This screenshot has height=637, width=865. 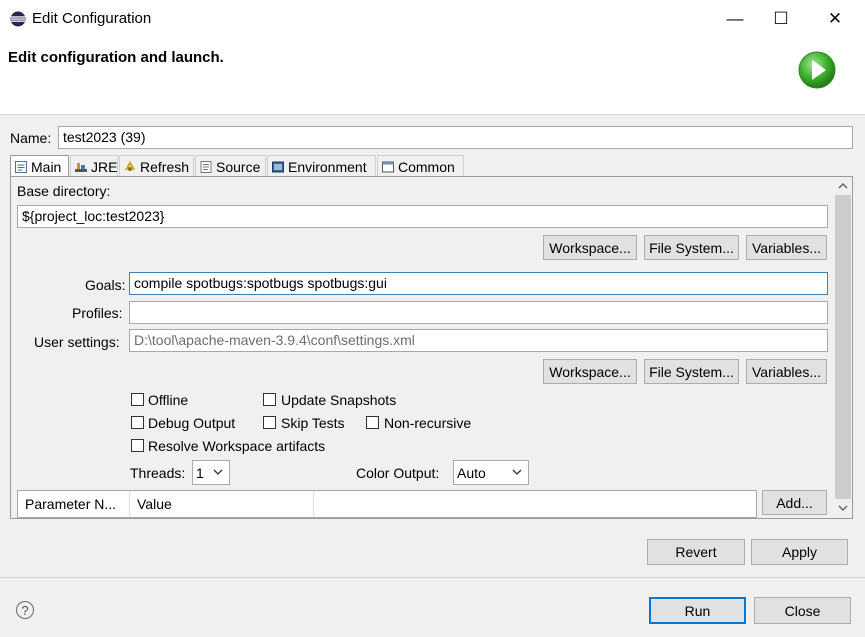 I want to click on eclipse-icon, so click(x=18, y=19).